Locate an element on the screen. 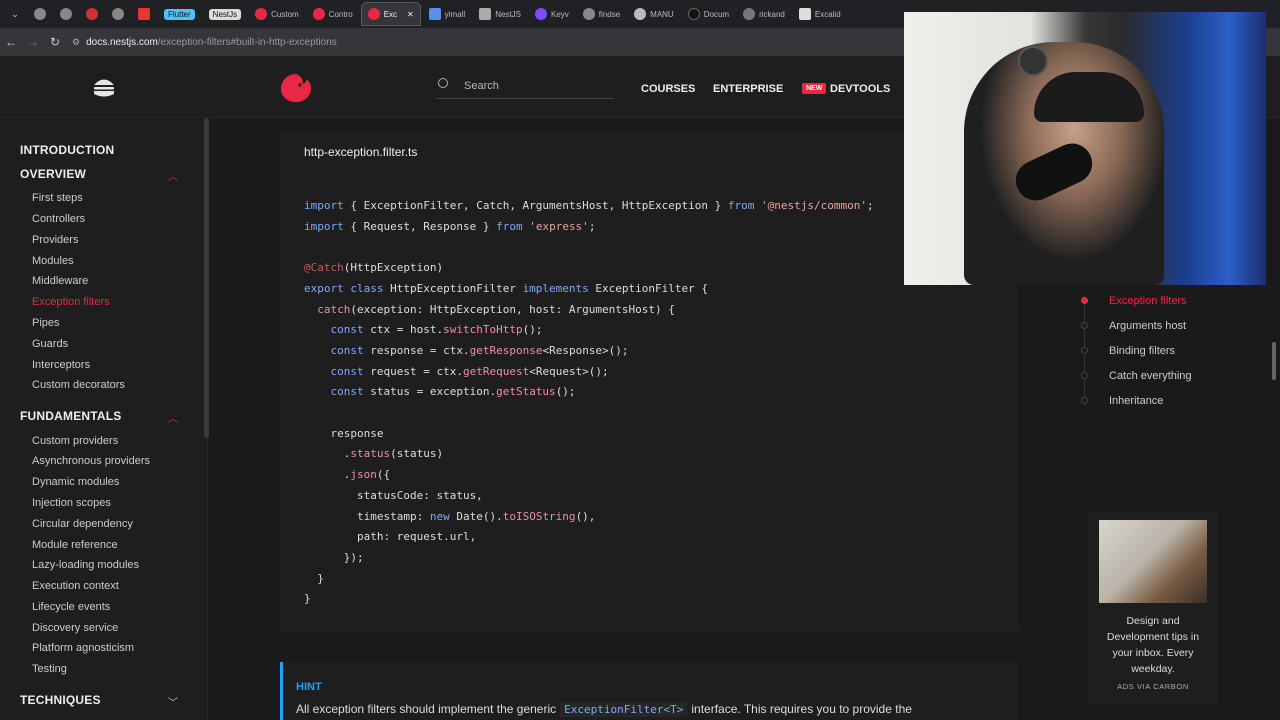 The height and width of the screenshot is (720, 1280). browser-tab: yimall is located at coordinates (447, 14).